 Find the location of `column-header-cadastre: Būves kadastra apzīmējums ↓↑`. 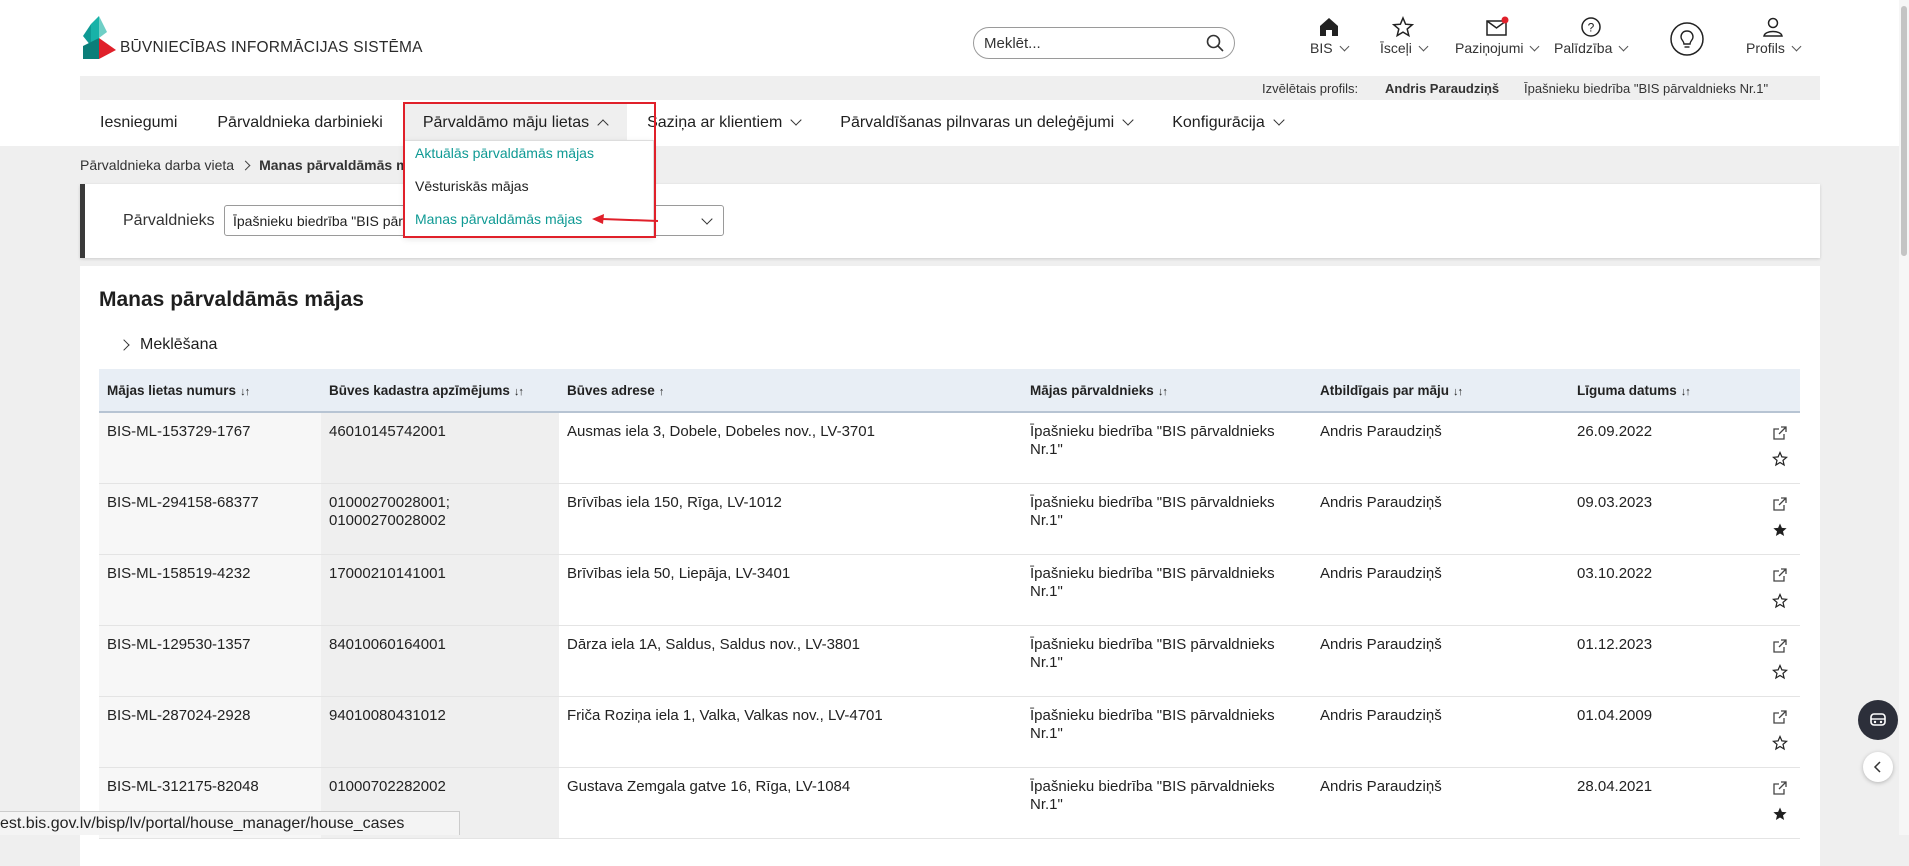

column-header-cadastre: Būves kadastra apzīmējums ↓↑ is located at coordinates (440, 391).